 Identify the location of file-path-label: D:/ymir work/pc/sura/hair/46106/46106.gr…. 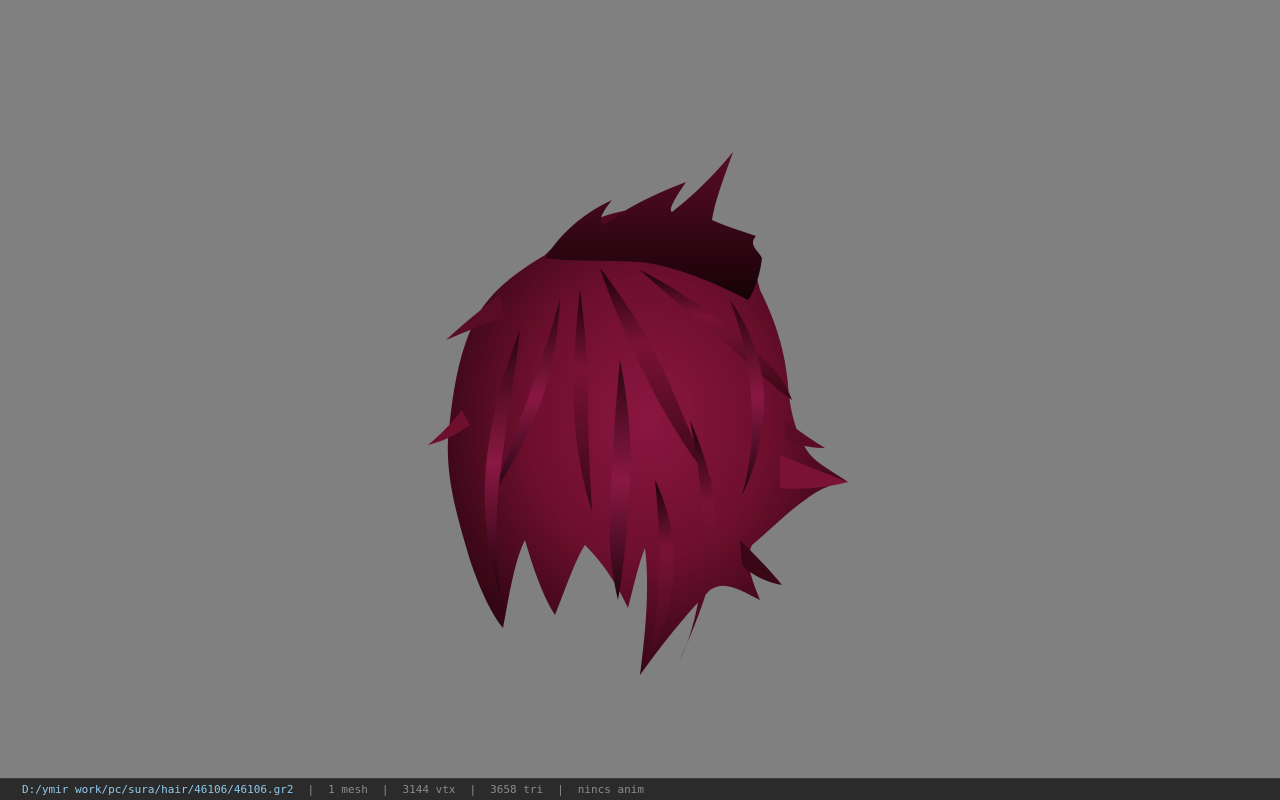
(158, 789).